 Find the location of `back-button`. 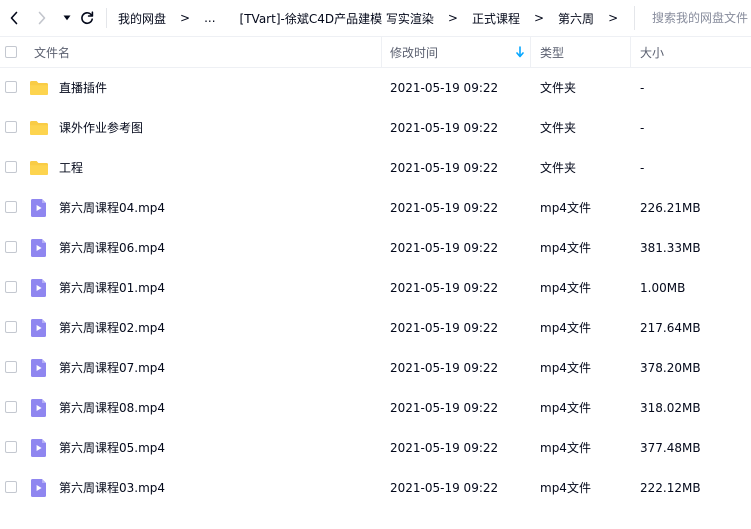

back-button is located at coordinates (14, 18).